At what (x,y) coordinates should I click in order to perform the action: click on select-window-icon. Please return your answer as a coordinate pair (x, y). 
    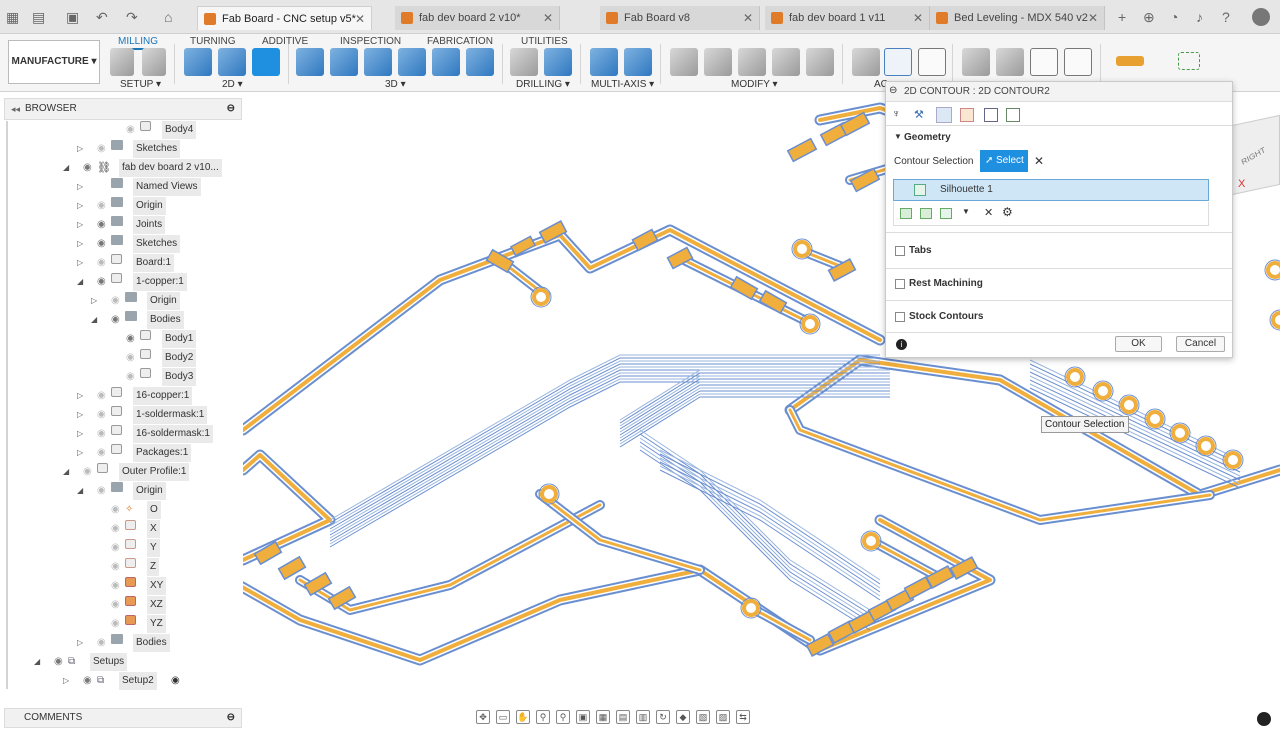
    Looking at the image, I should click on (1189, 61).